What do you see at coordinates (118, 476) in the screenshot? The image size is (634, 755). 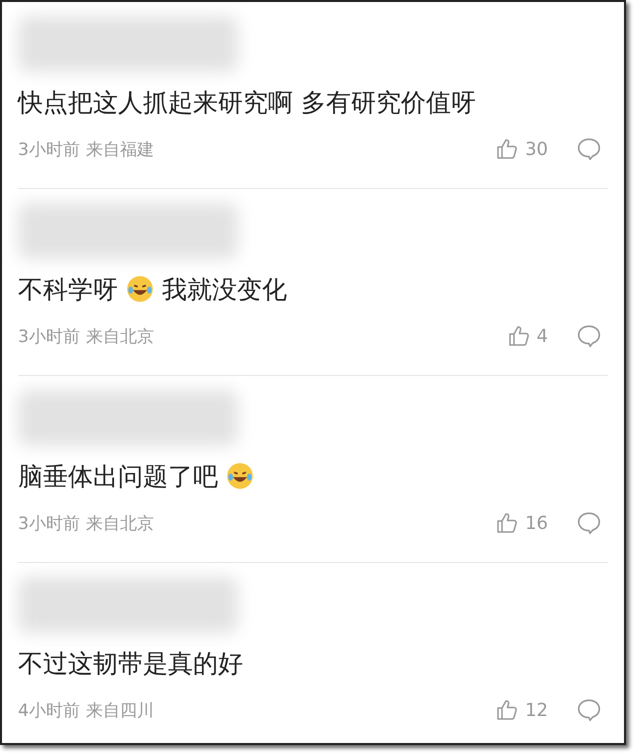 I see `comment-text: 脑垂体出问题了吧` at bounding box center [118, 476].